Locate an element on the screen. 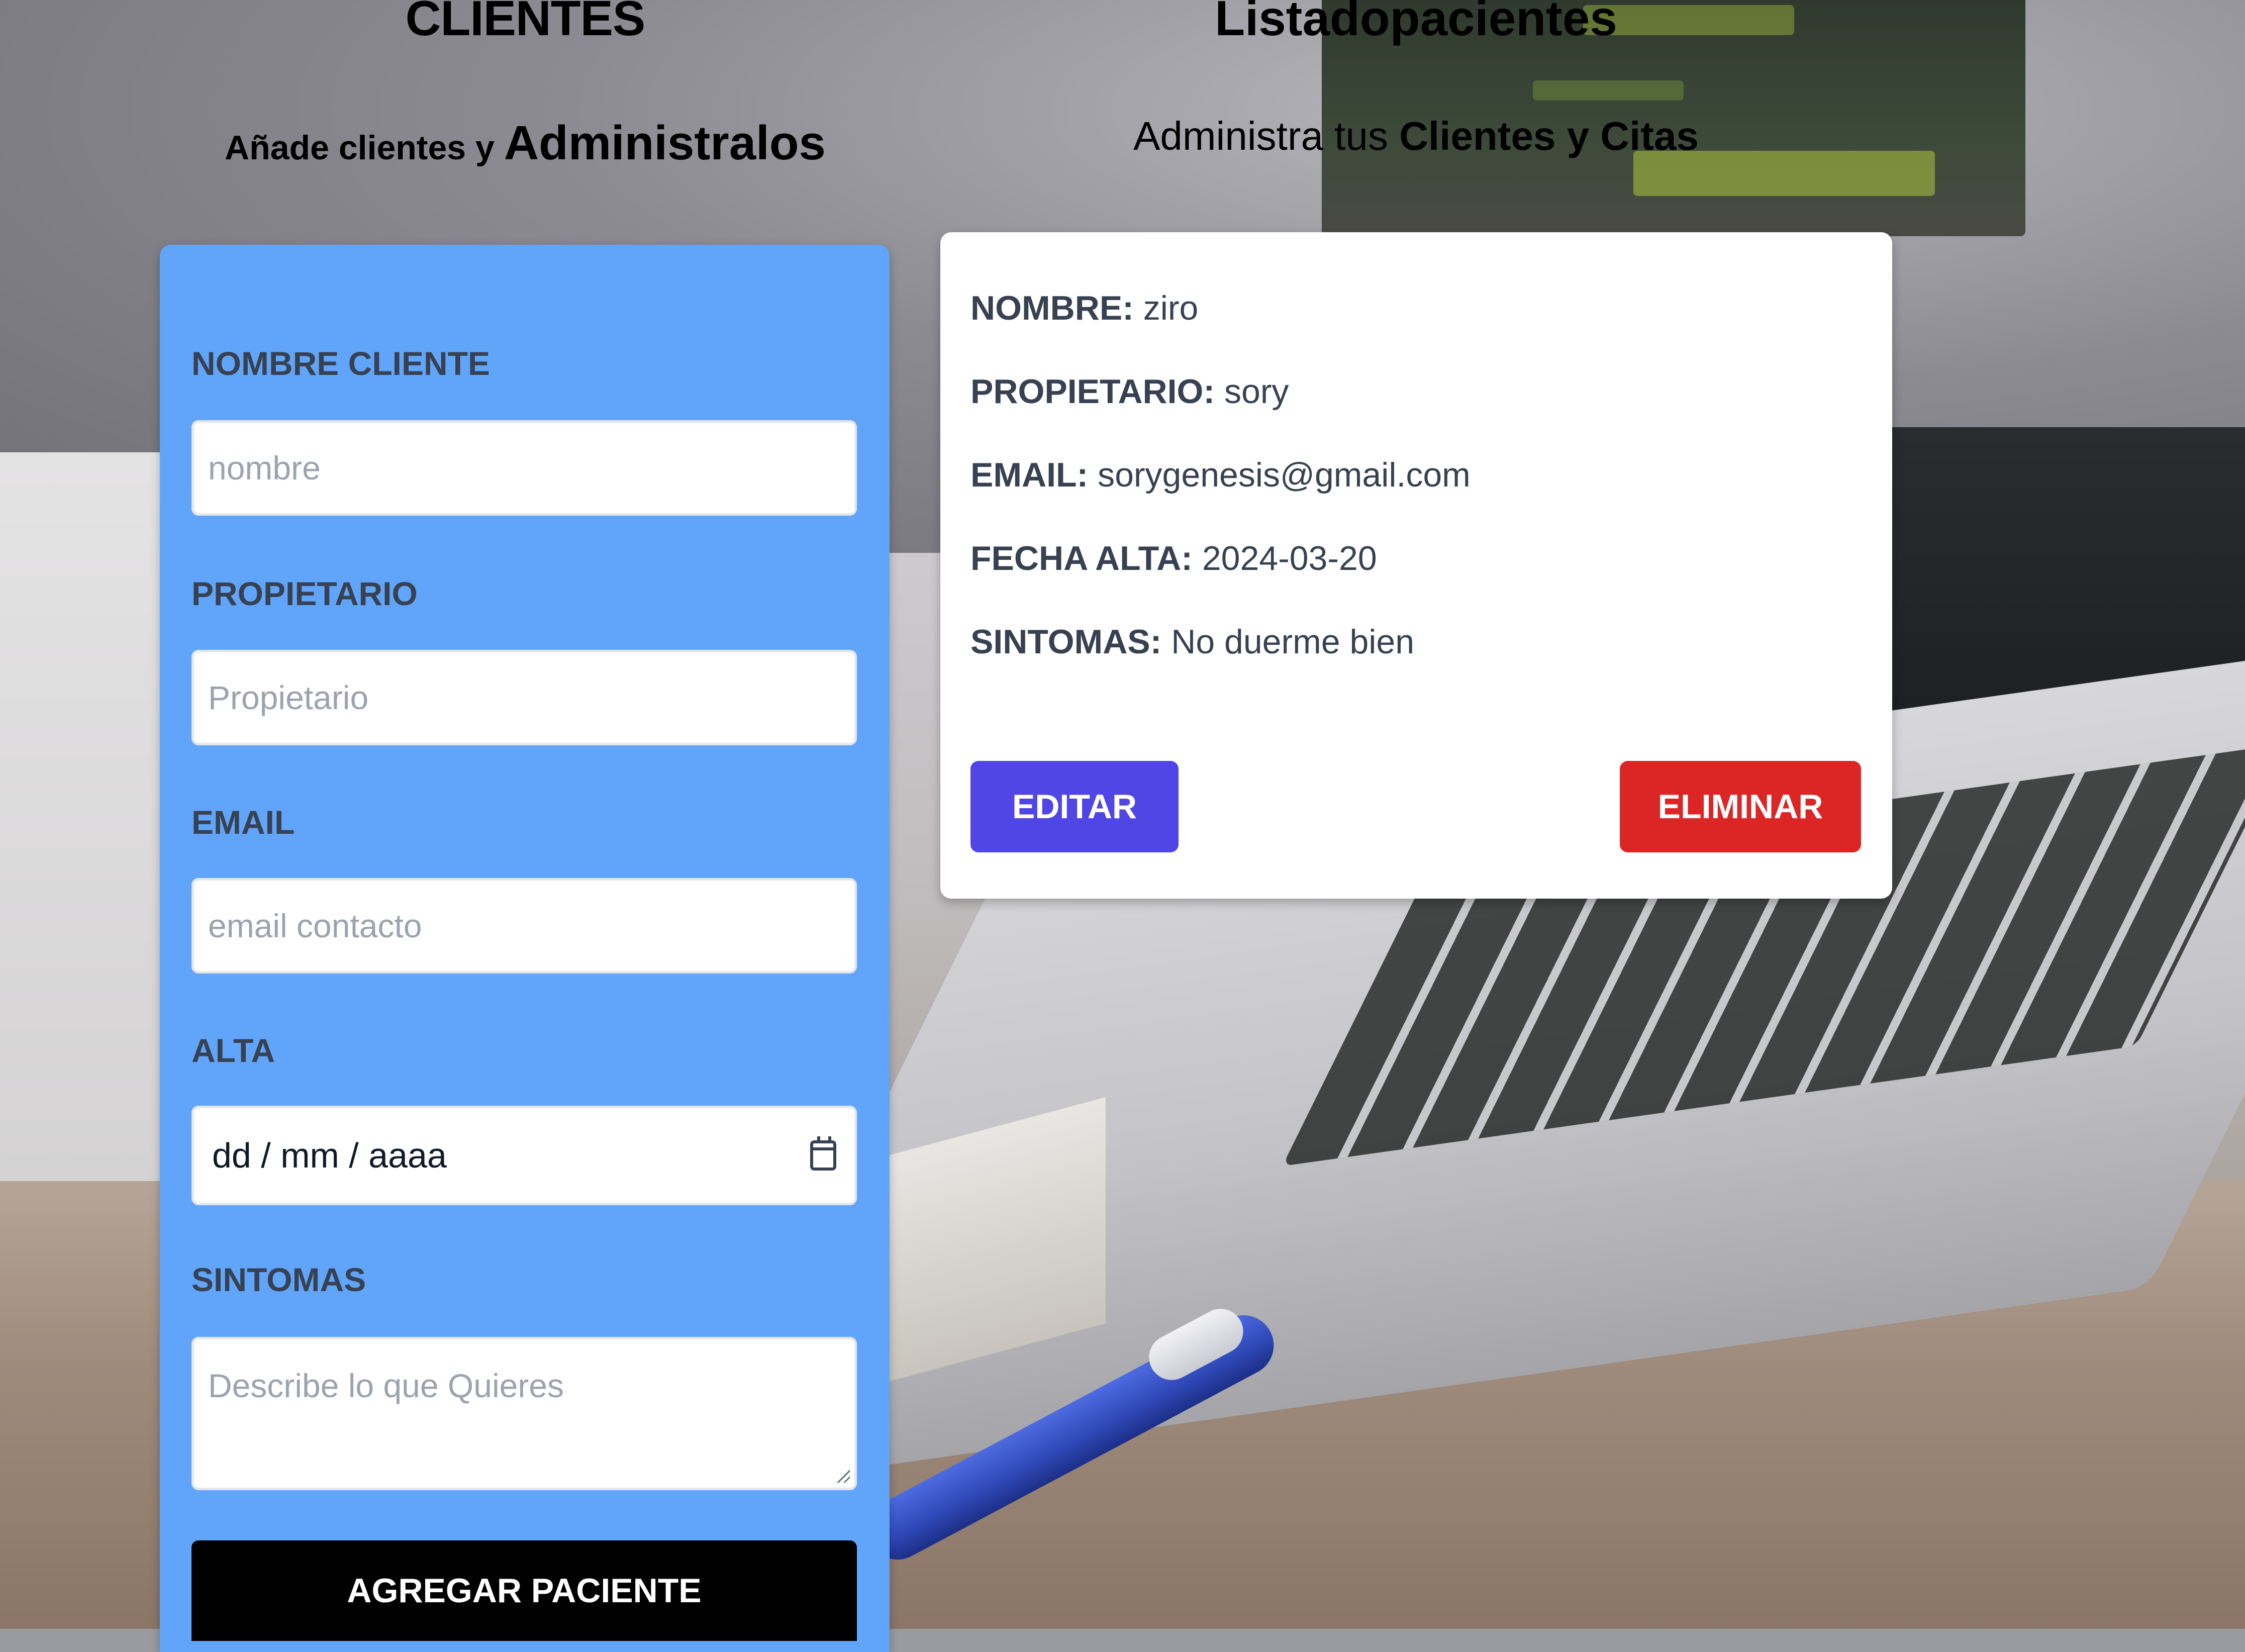 This screenshot has height=1652, width=2245. symptoms-label: SINTOMAS is located at coordinates (278, 1279).